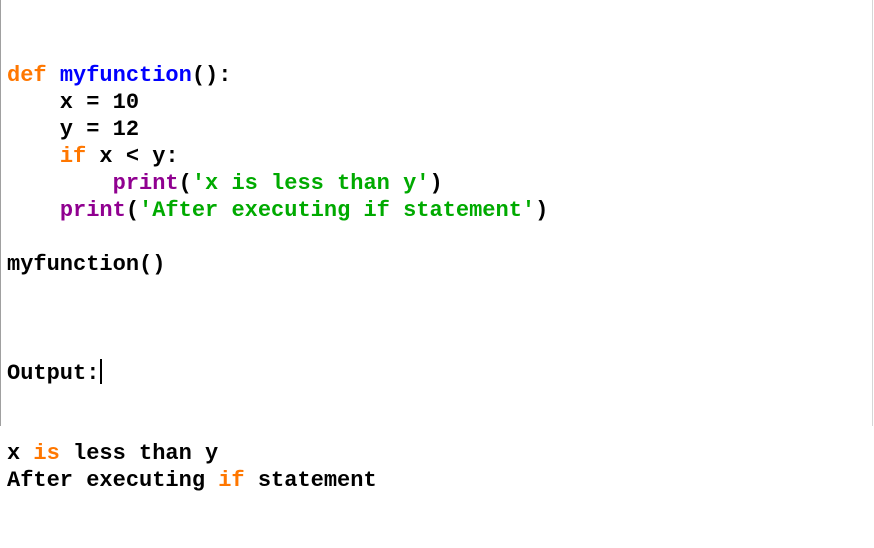 This screenshot has height=548, width=874. What do you see at coordinates (73, 129) in the screenshot?
I see `code-token: y = 12` at bounding box center [73, 129].